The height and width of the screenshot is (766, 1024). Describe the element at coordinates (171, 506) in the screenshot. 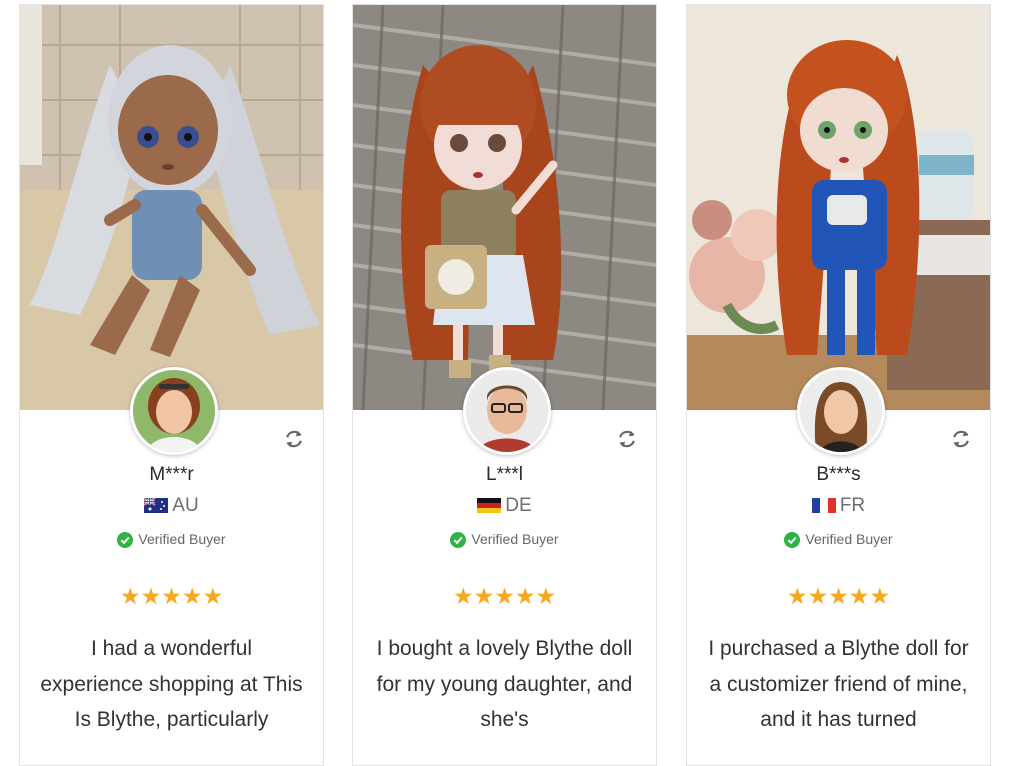

I see `reviewer-country: AU` at that location.